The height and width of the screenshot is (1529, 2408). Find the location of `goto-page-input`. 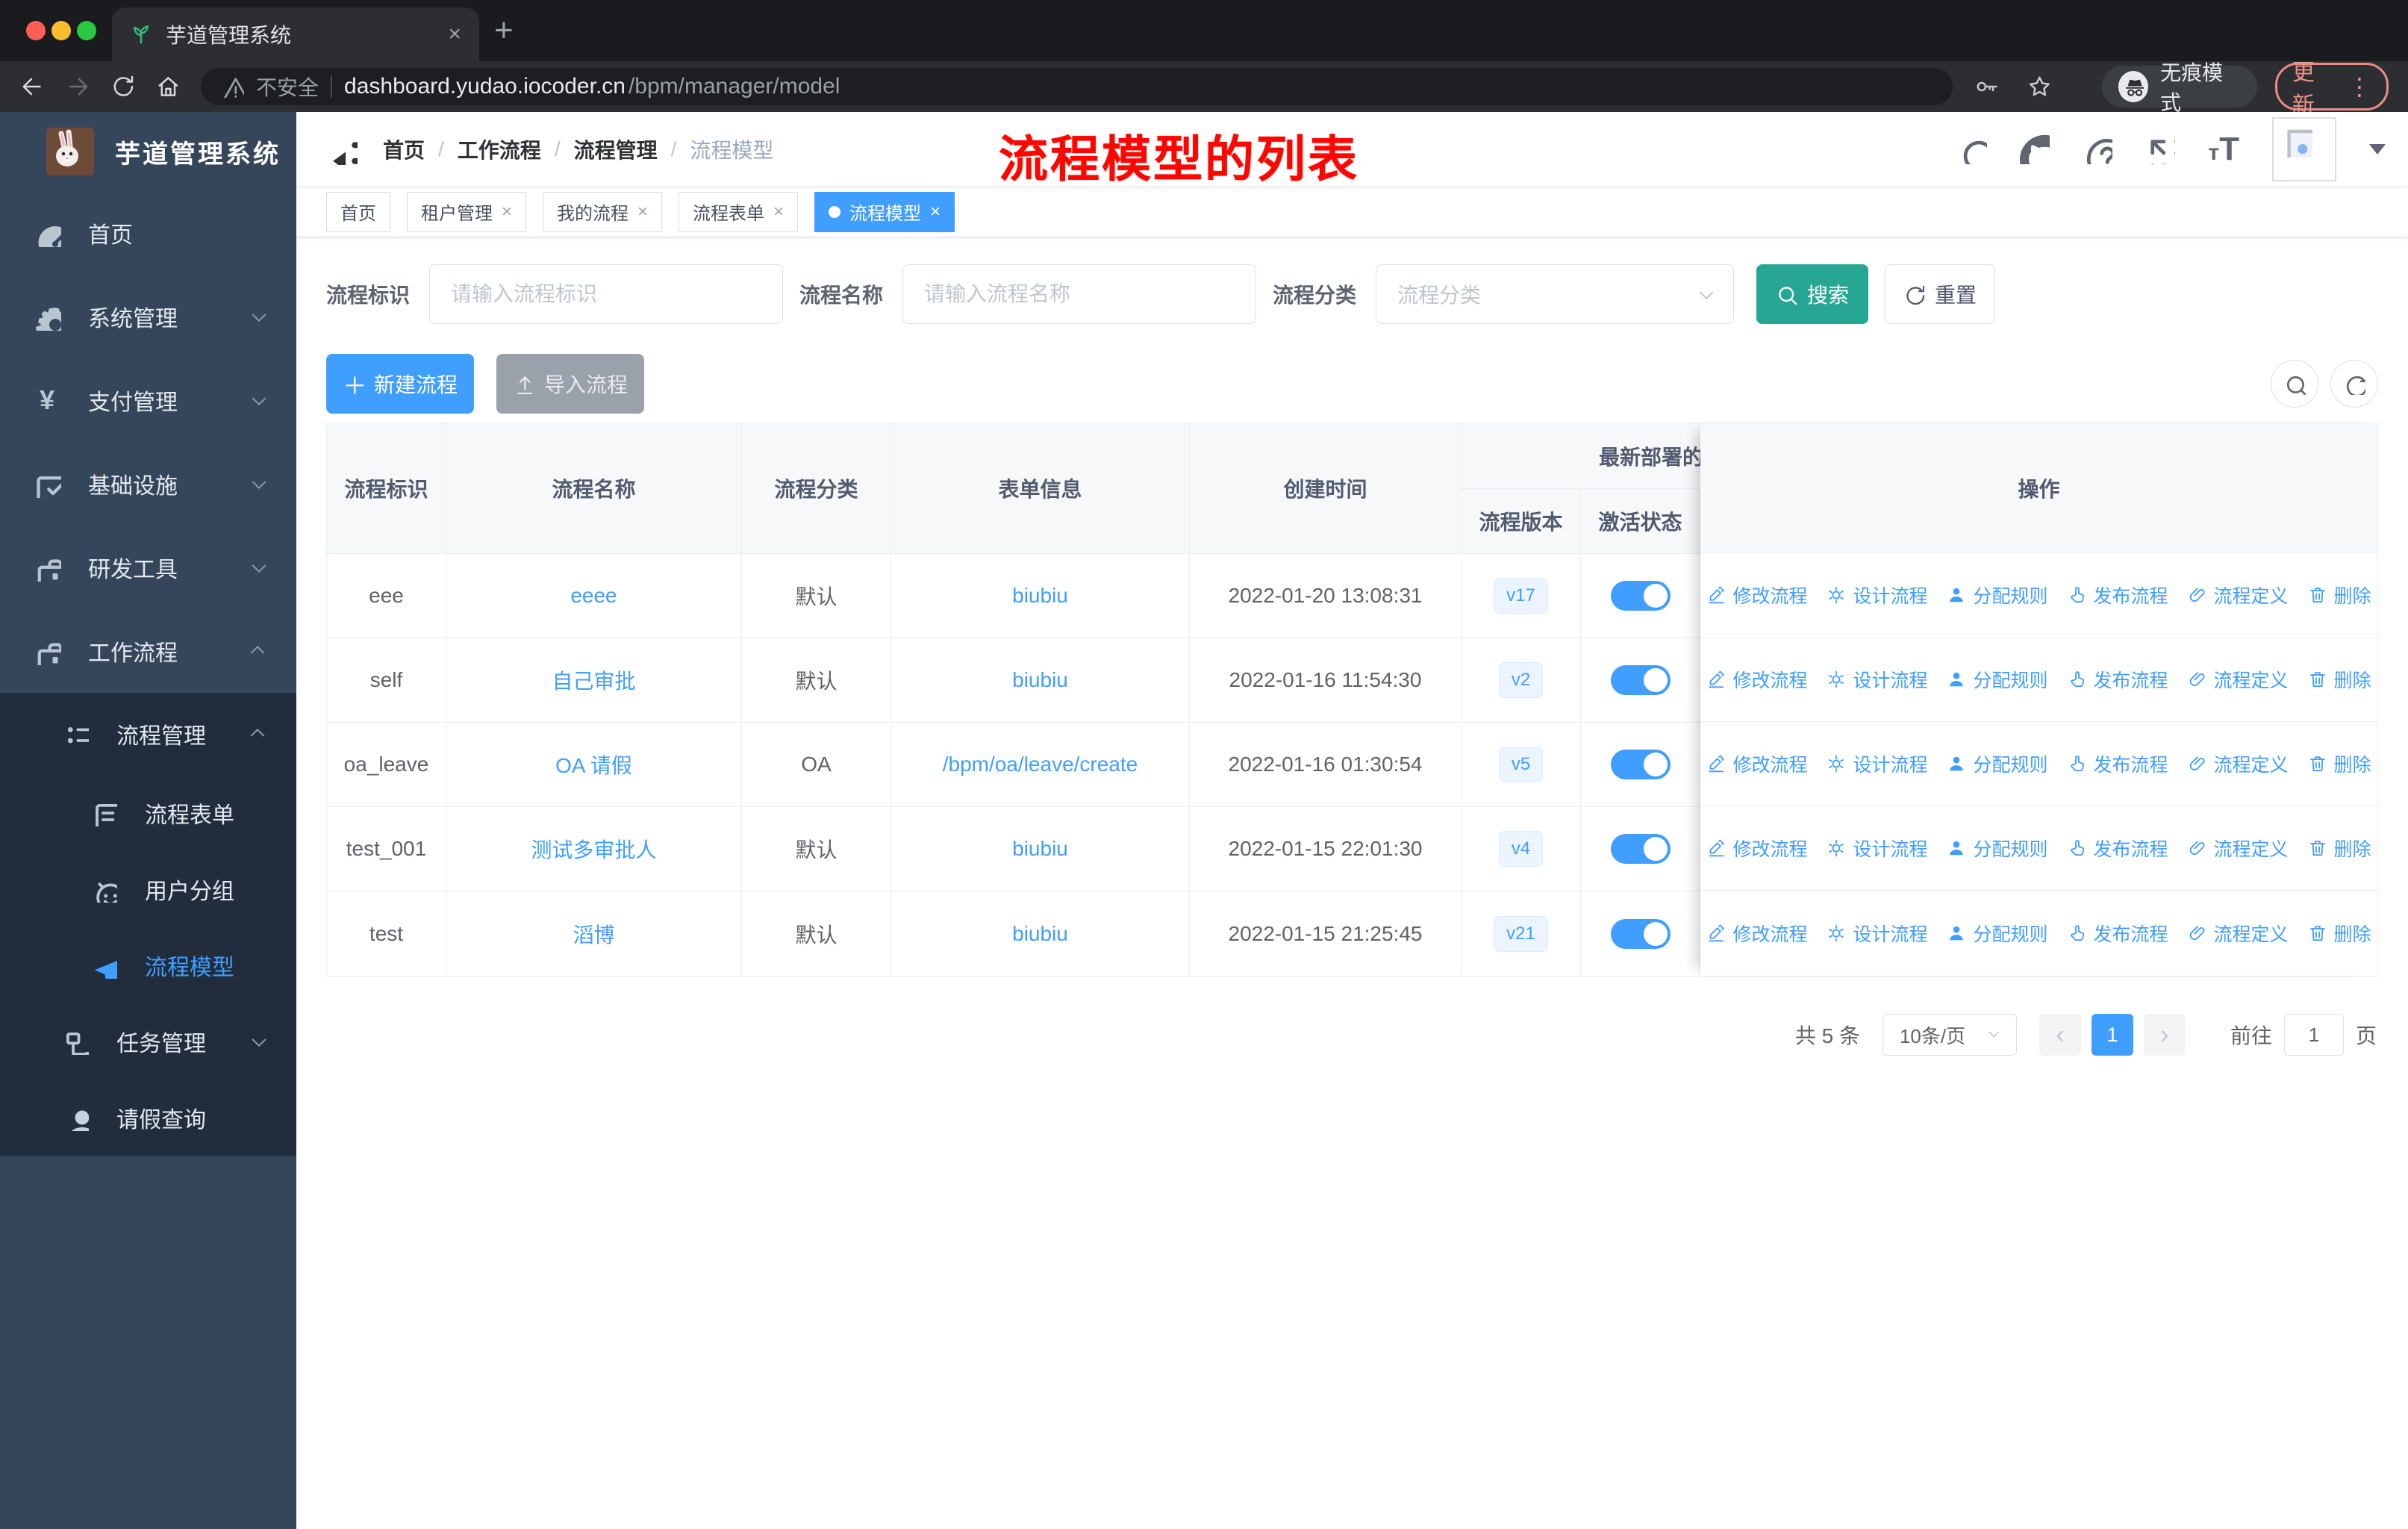

goto-page-input is located at coordinates (2313, 1035).